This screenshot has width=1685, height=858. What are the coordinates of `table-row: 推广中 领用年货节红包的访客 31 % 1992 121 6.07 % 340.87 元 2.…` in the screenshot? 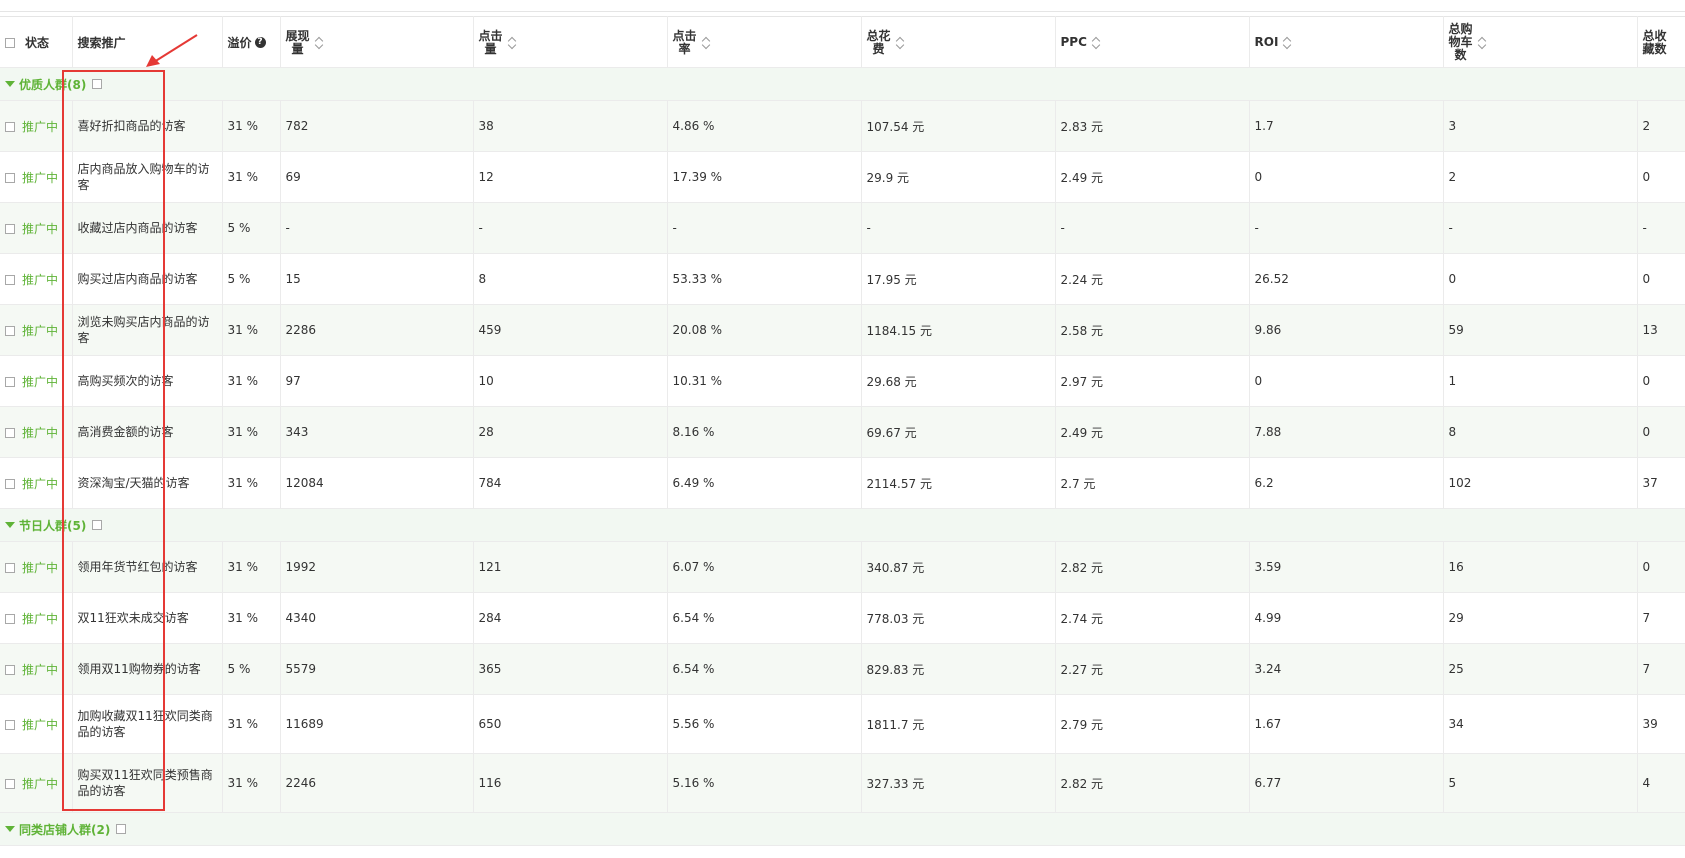 It's located at (842, 567).